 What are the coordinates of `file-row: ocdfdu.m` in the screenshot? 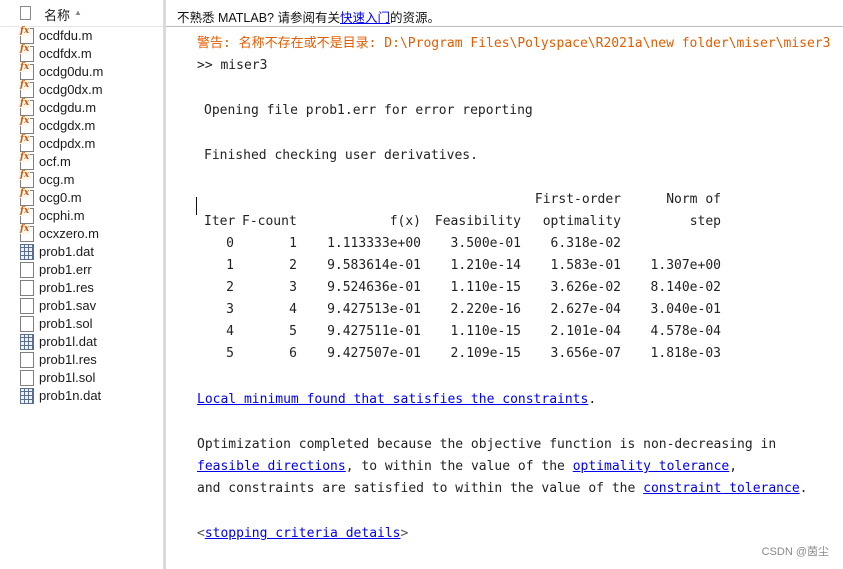 It's located at (81, 35).